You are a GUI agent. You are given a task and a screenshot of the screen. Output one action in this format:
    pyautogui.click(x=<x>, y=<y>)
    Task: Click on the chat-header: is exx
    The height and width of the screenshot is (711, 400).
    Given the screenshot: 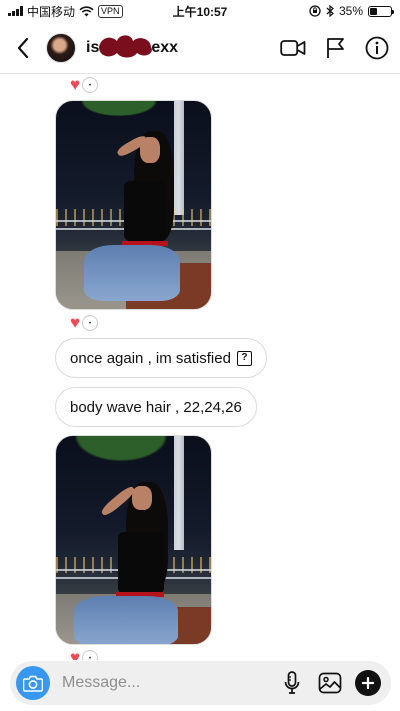 What is the action you would take?
    pyautogui.click(x=200, y=48)
    